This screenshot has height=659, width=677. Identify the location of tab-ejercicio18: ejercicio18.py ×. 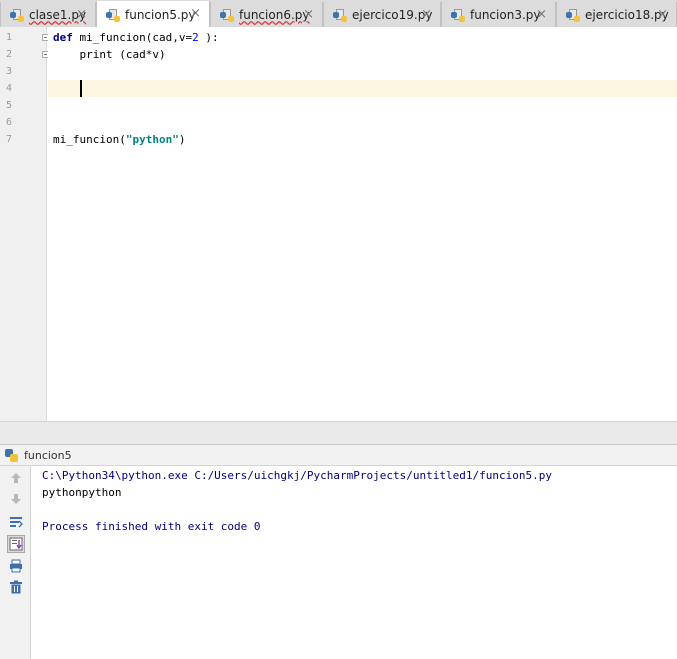
(616, 14).